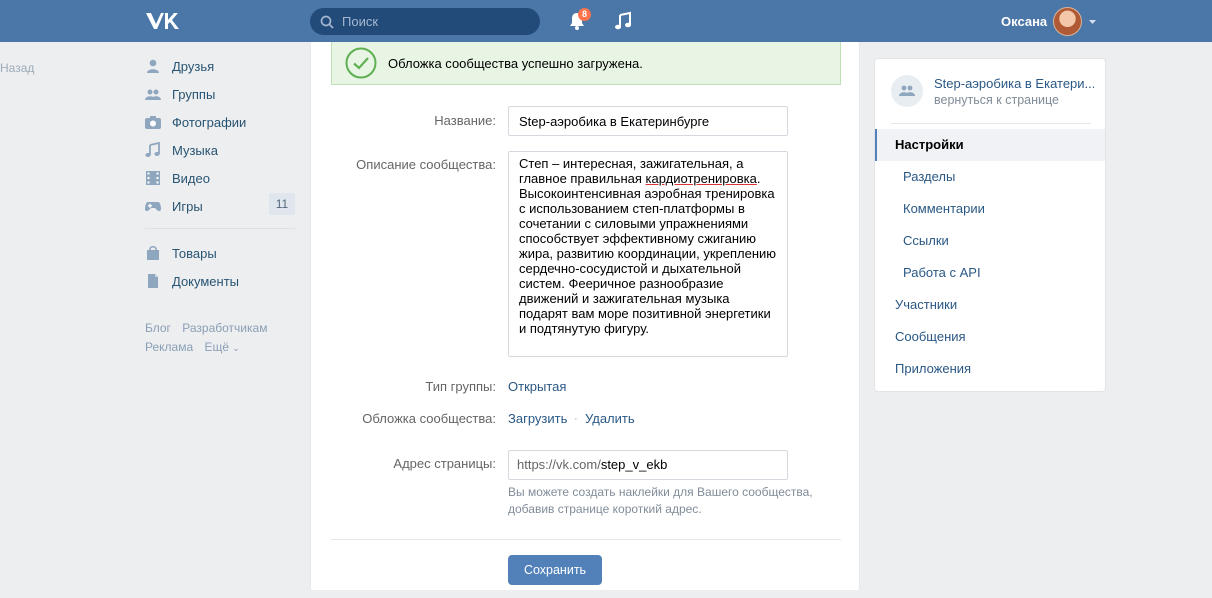 This screenshot has height=598, width=1212. Describe the element at coordinates (220, 253) in the screenshot. I see `menu-item-goods: Товары` at that location.